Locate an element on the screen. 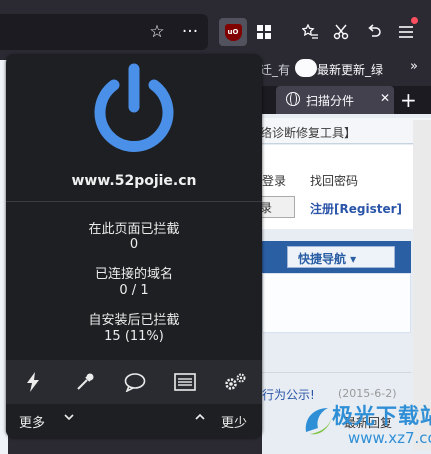 This screenshot has width=431, height=454. close-icon: ✕ is located at coordinates (385, 98).